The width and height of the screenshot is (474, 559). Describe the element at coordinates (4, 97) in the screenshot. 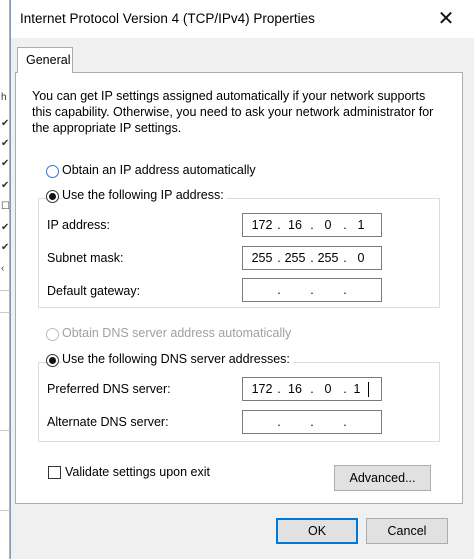

I see `background-glyph: h` at that location.